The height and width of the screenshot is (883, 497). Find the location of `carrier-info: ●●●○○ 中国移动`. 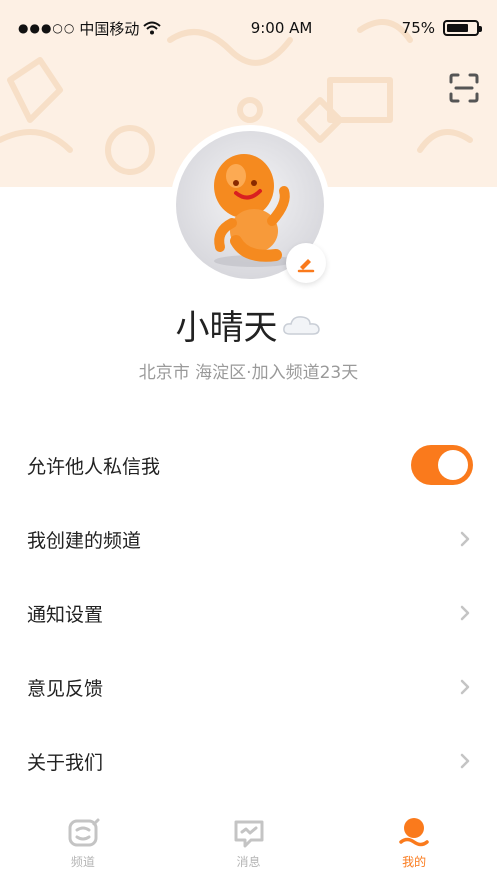

carrier-info: ●●●○○ 中国移动 is located at coordinates (90, 28).